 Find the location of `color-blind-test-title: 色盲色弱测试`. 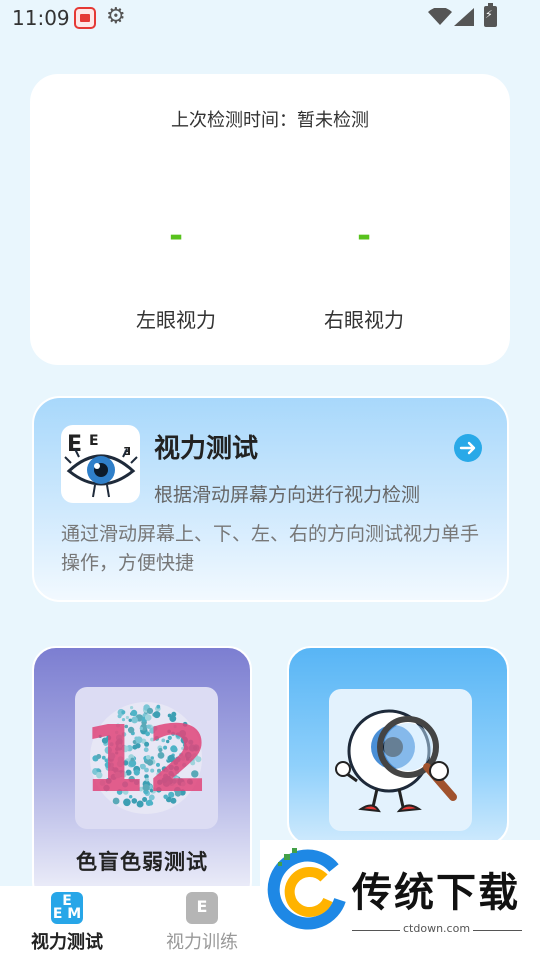

color-blind-test-title: 色盲色弱测试 is located at coordinates (142, 862).